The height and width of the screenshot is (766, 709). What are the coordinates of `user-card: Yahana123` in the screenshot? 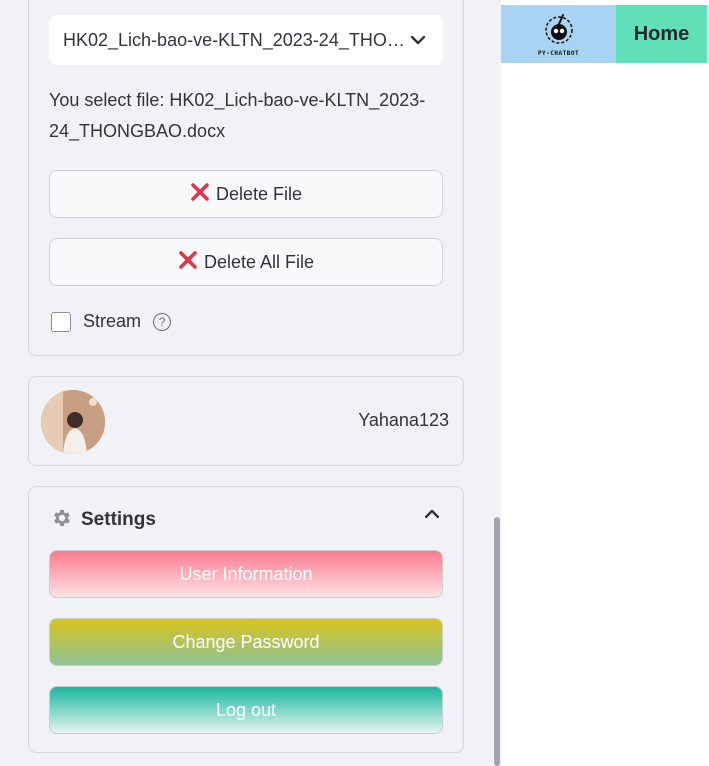 It's located at (246, 421).